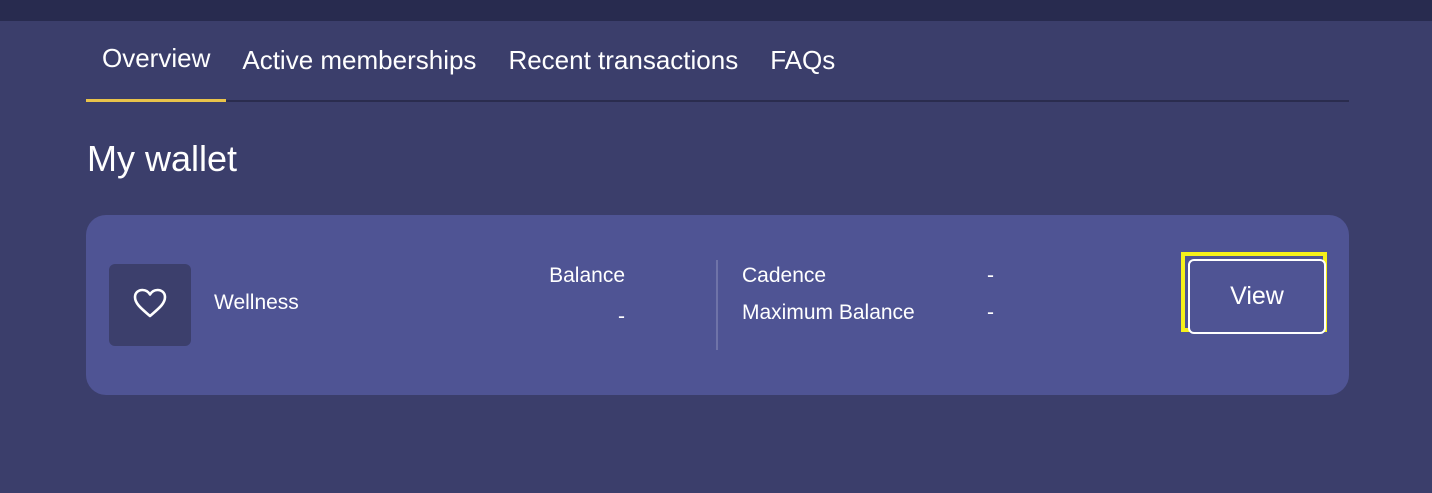  Describe the element at coordinates (156, 59) in the screenshot. I see `tab-overview: Overview` at that location.